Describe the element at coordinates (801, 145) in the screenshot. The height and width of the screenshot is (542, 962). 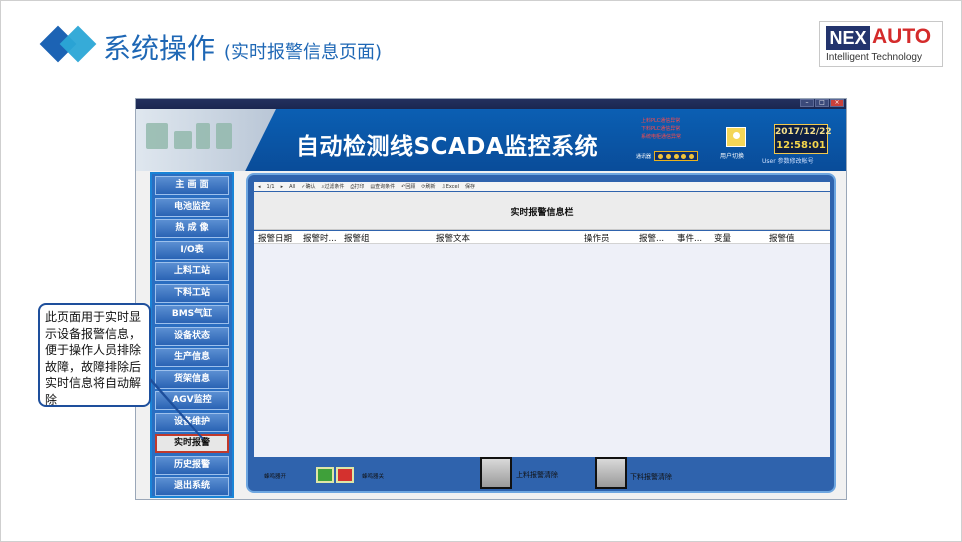
I see `clock-time: 12:58:01` at that location.